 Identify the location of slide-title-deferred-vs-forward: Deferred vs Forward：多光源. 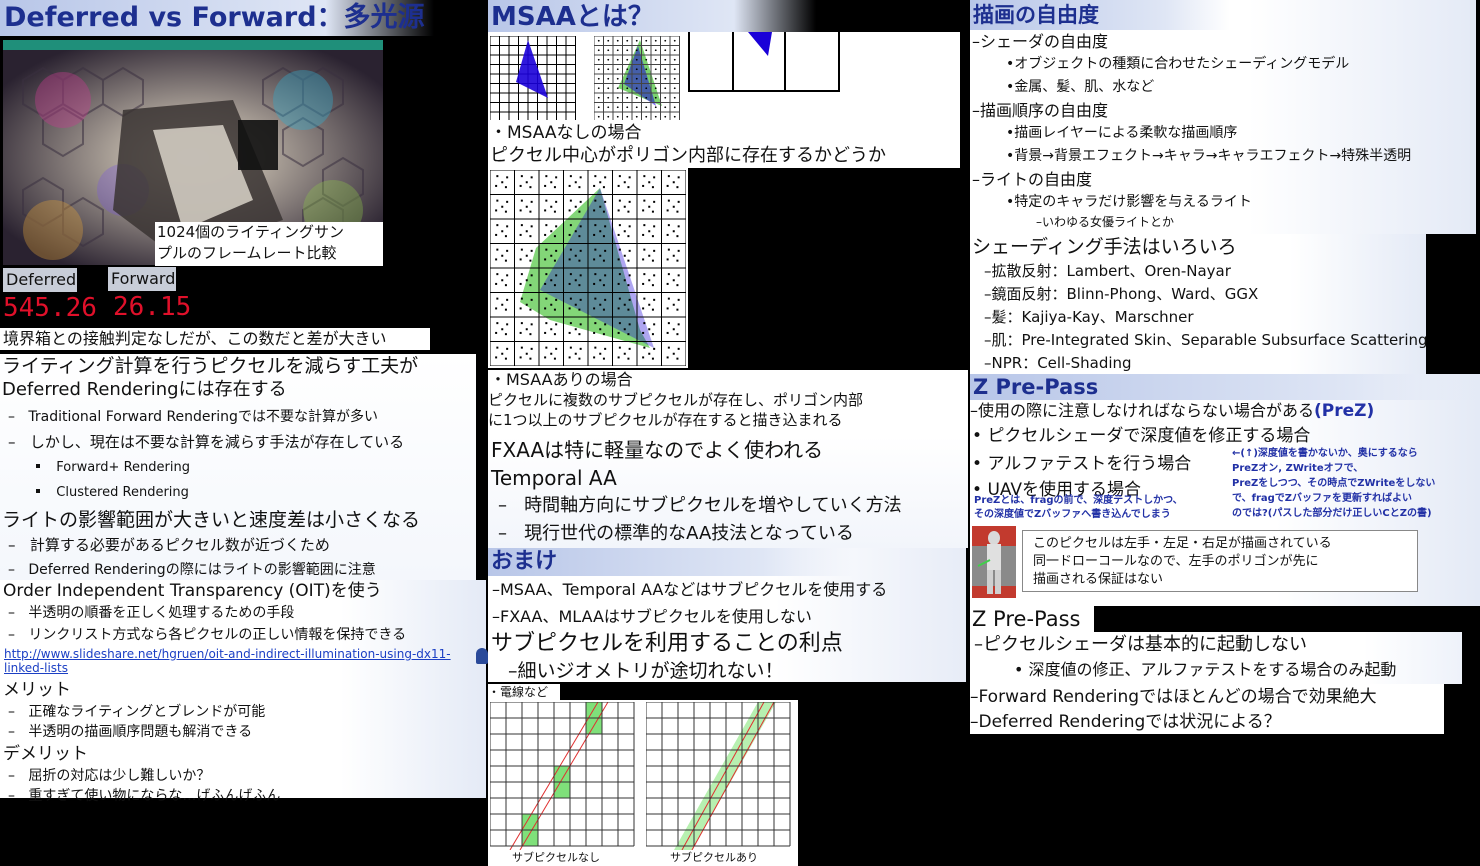
(217, 18).